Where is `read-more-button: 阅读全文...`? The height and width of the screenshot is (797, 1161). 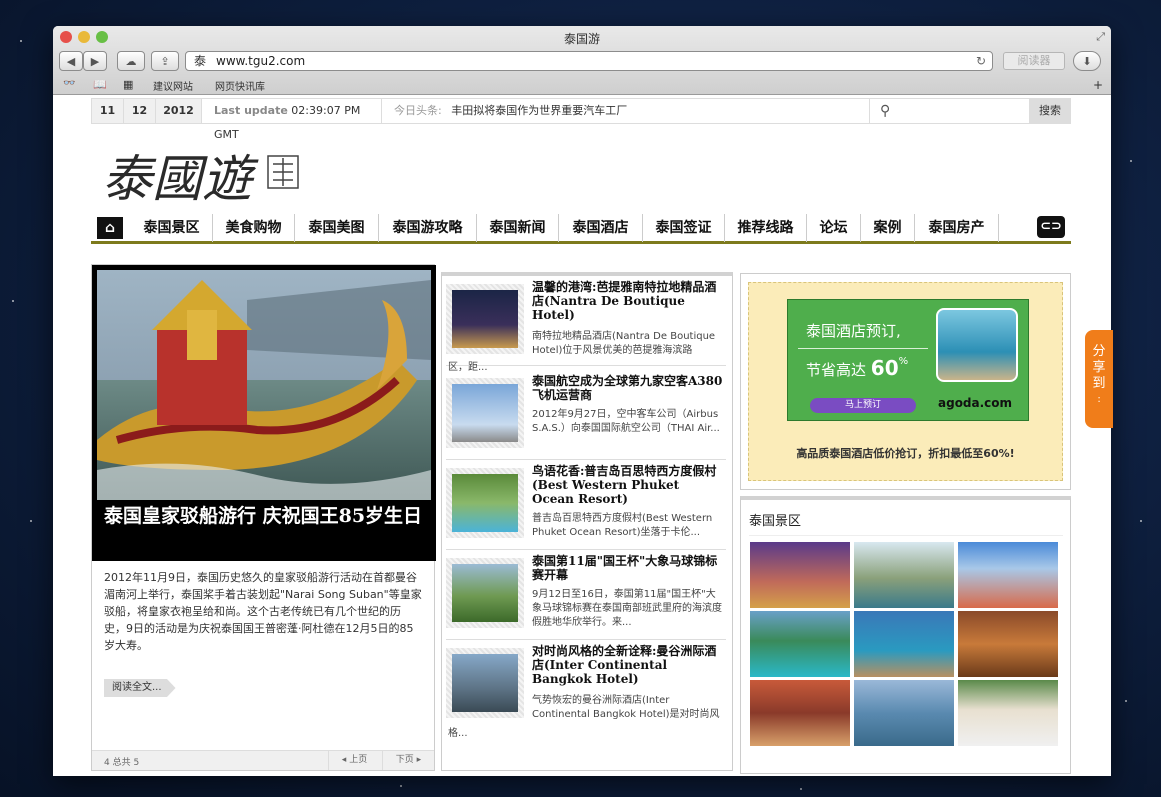
read-more-button: 阅读全文... is located at coordinates (140, 688).